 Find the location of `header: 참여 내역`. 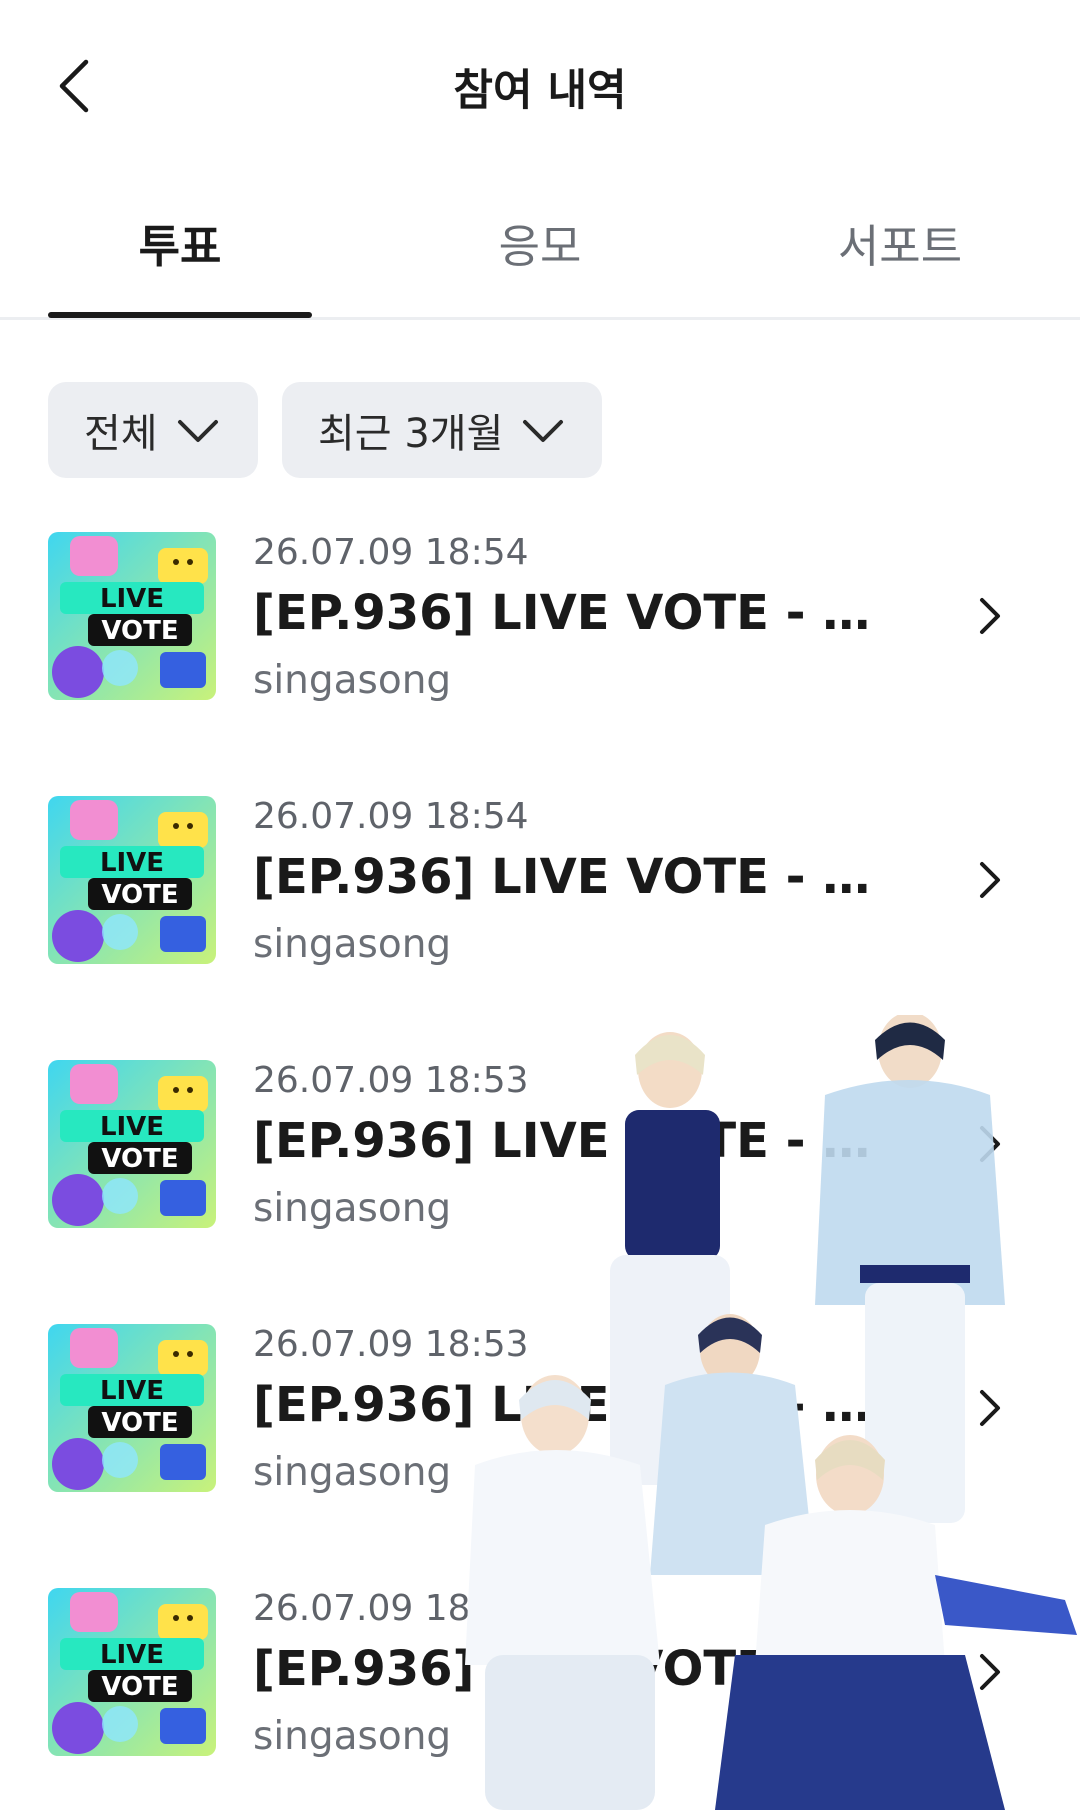

header: 참여 내역 is located at coordinates (540, 85).